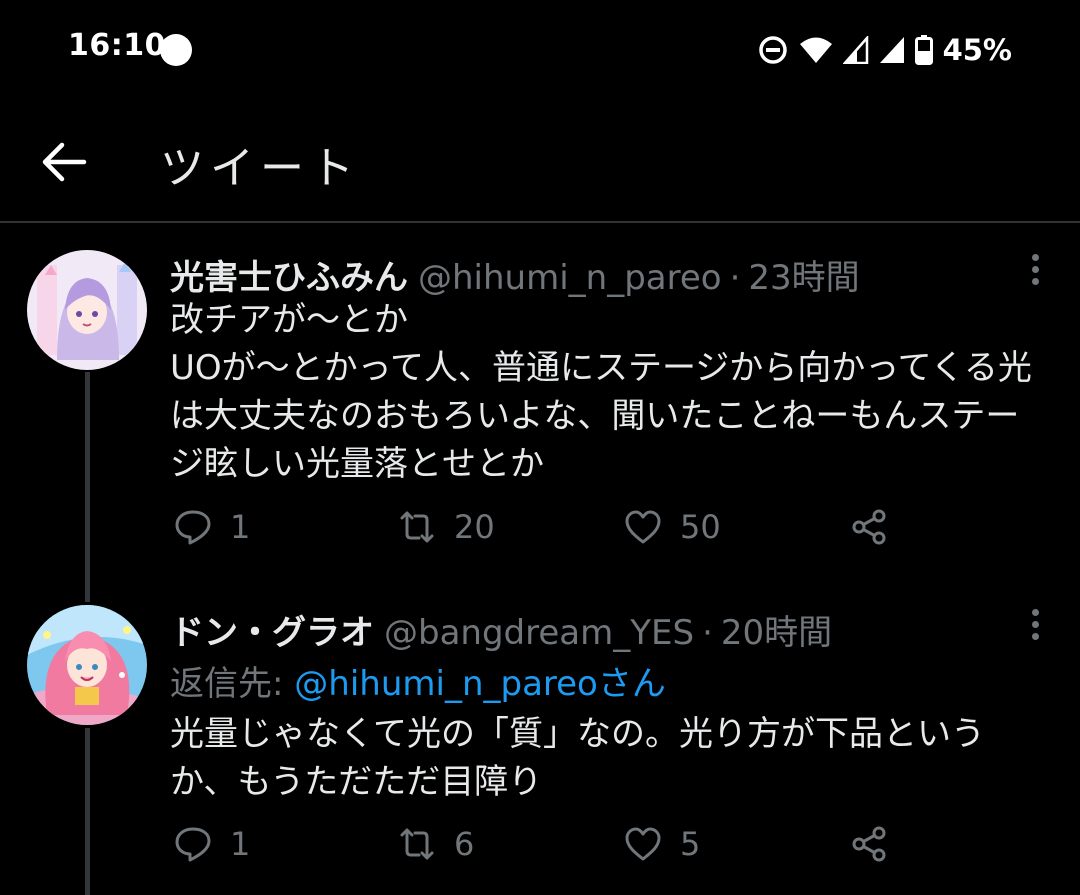 The width and height of the screenshot is (1080, 895). Describe the element at coordinates (662, 844) in the screenshot. I see `like-button: 5` at that location.